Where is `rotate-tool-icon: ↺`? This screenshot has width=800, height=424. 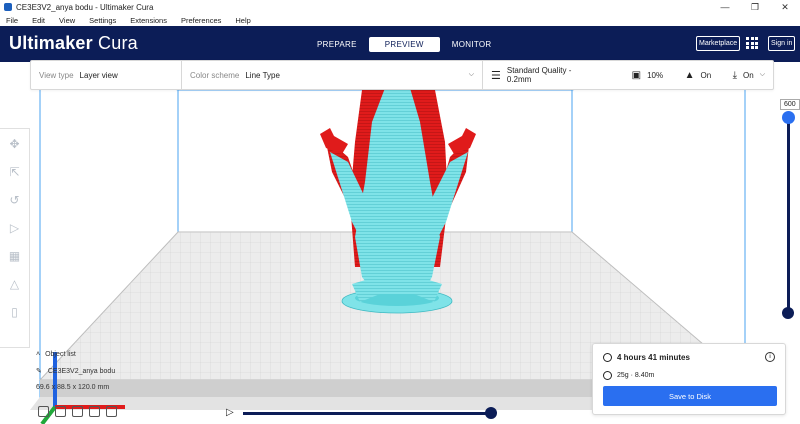
rotate-tool-icon: ↺ is located at coordinates (15, 200).